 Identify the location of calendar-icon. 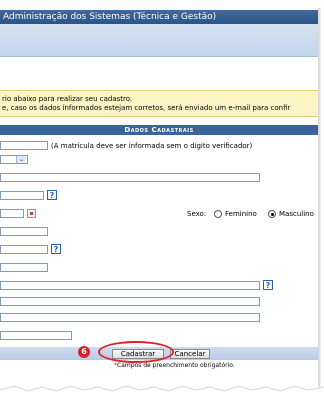
(31, 213).